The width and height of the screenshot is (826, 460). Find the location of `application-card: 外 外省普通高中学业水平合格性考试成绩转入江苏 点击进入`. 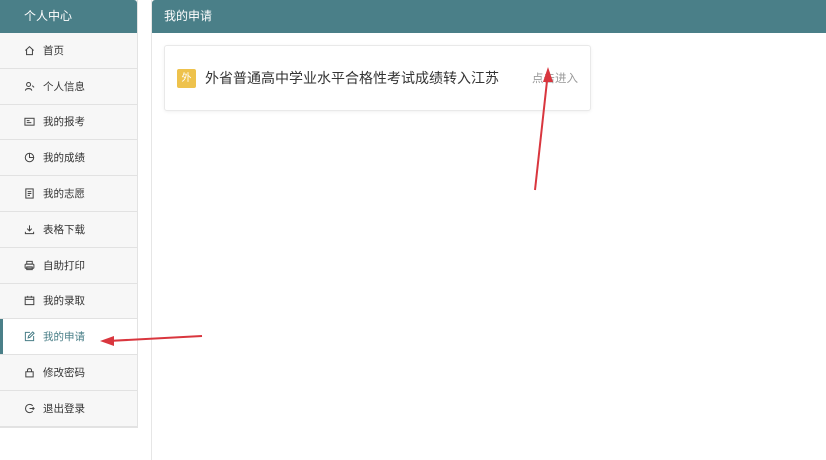

application-card: 外 外省普通高中学业水平合格性考试成绩转入江苏 点击进入 is located at coordinates (377, 78).